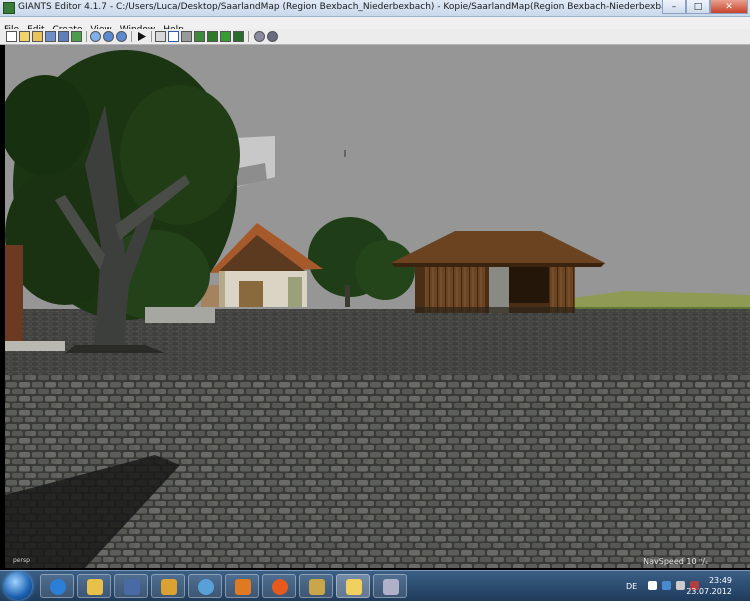 Image resolution: width=750 pixels, height=601 pixels. I want to click on system-tray: DE 23:49 23.07.2012, so click(670, 586).